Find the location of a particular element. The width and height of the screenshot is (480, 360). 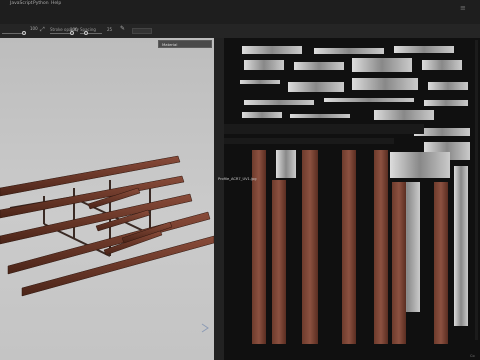

spacing-slider-knob is located at coordinates (86, 33).